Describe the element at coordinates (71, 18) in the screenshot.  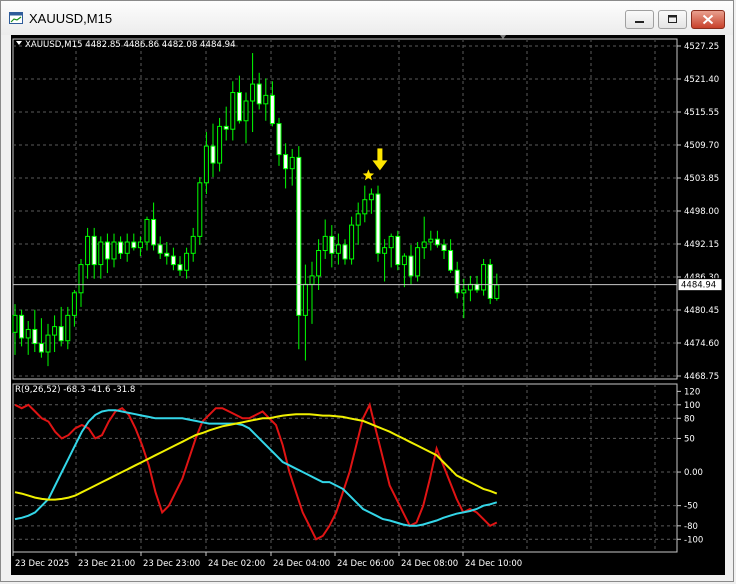
I see `window-title: XAUUSD,M15` at that location.